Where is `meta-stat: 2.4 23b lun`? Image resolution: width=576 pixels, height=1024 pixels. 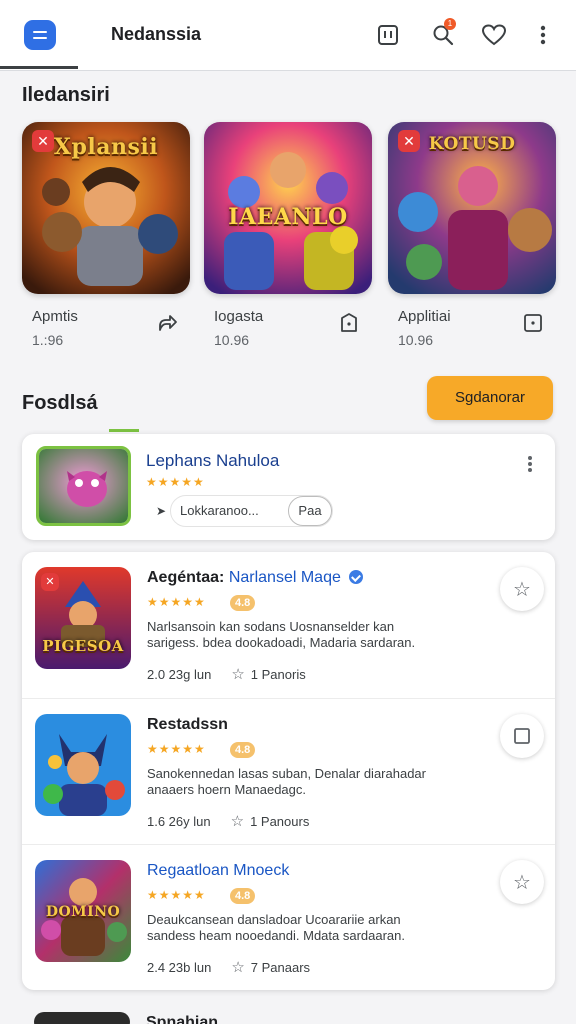
meta-stat: 2.4 23b lun is located at coordinates (179, 967).